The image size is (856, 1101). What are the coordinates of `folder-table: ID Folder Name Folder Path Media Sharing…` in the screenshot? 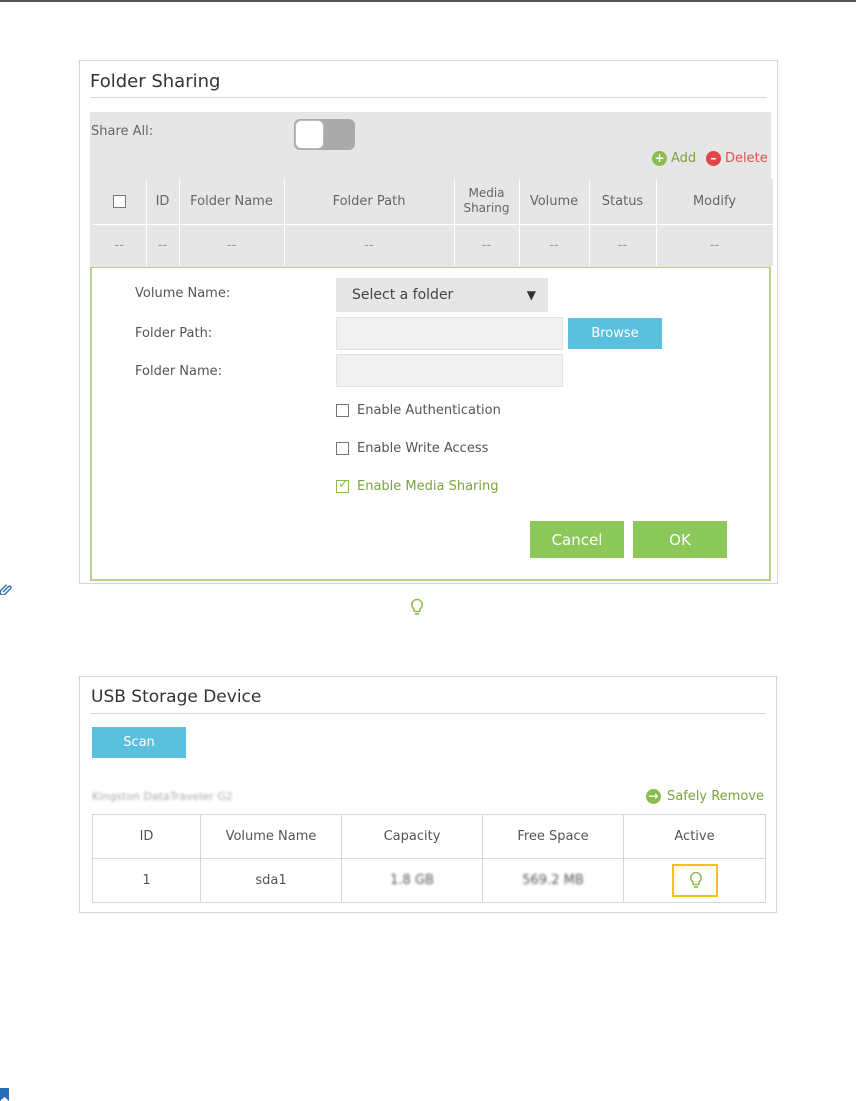 It's located at (433, 222).